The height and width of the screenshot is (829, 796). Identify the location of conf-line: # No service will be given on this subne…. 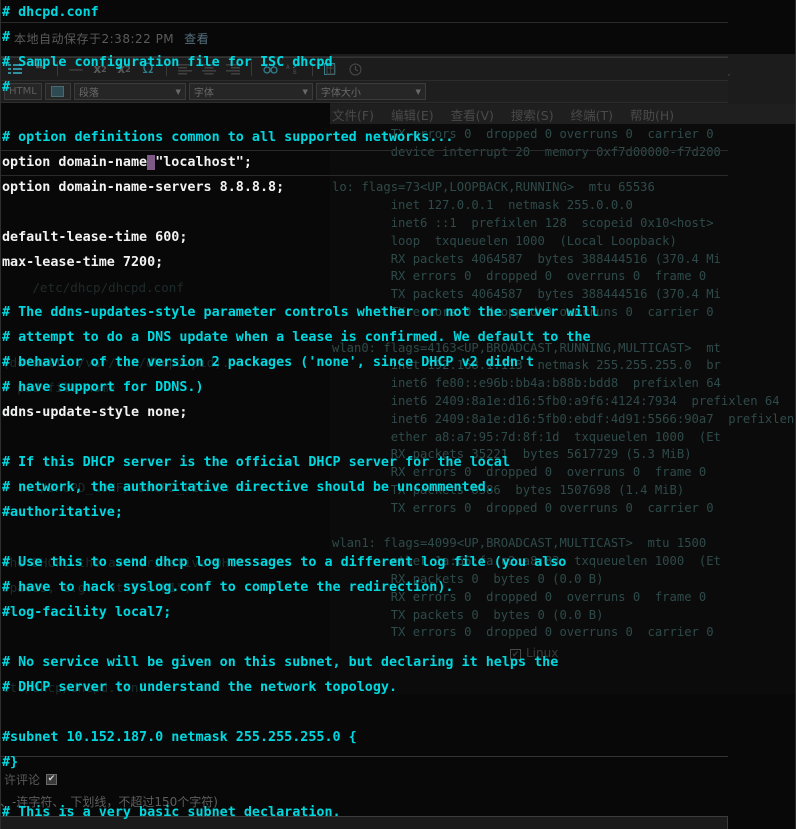
(399, 662).